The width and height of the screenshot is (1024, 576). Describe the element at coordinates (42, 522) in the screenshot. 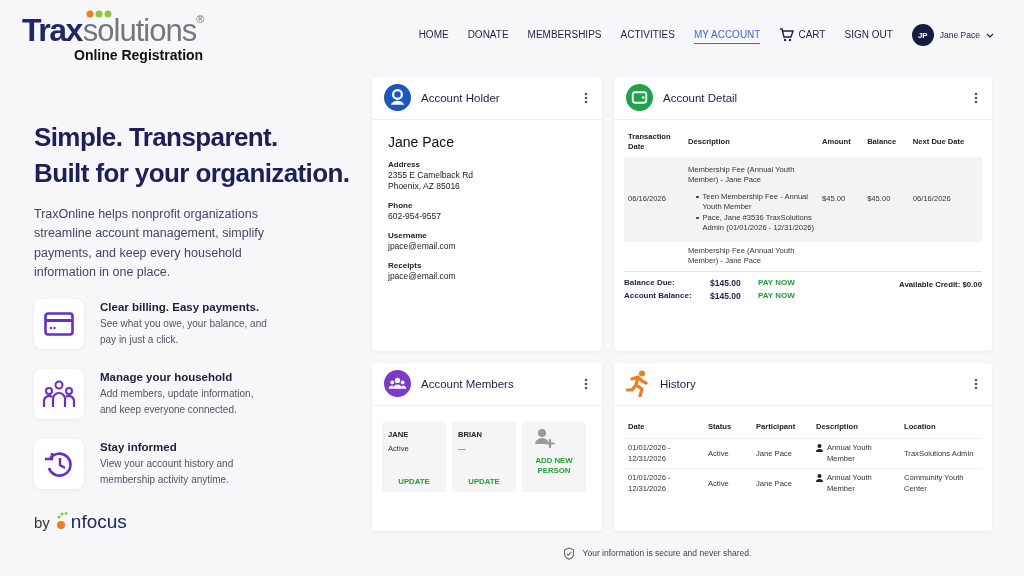

I see `byline-text: by` at that location.